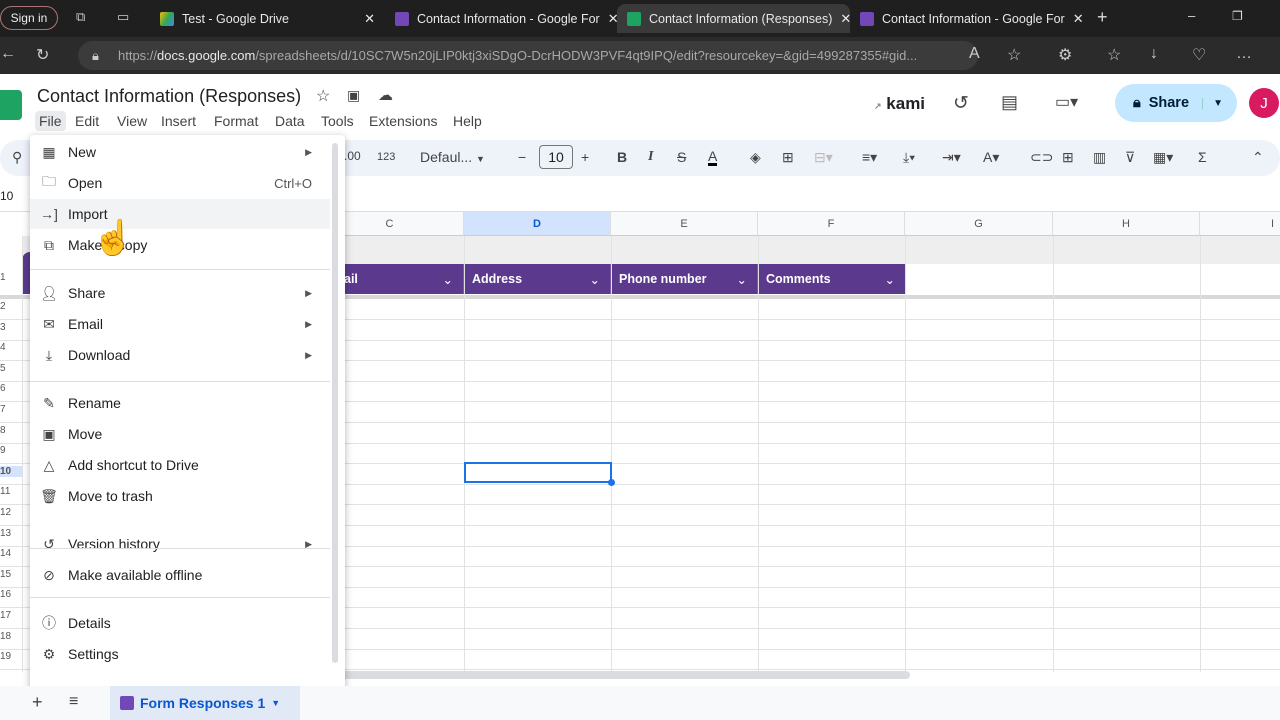 Image resolution: width=1280 pixels, height=720 pixels. What do you see at coordinates (8, 54) in the screenshot?
I see `back-icon: ←` at bounding box center [8, 54].